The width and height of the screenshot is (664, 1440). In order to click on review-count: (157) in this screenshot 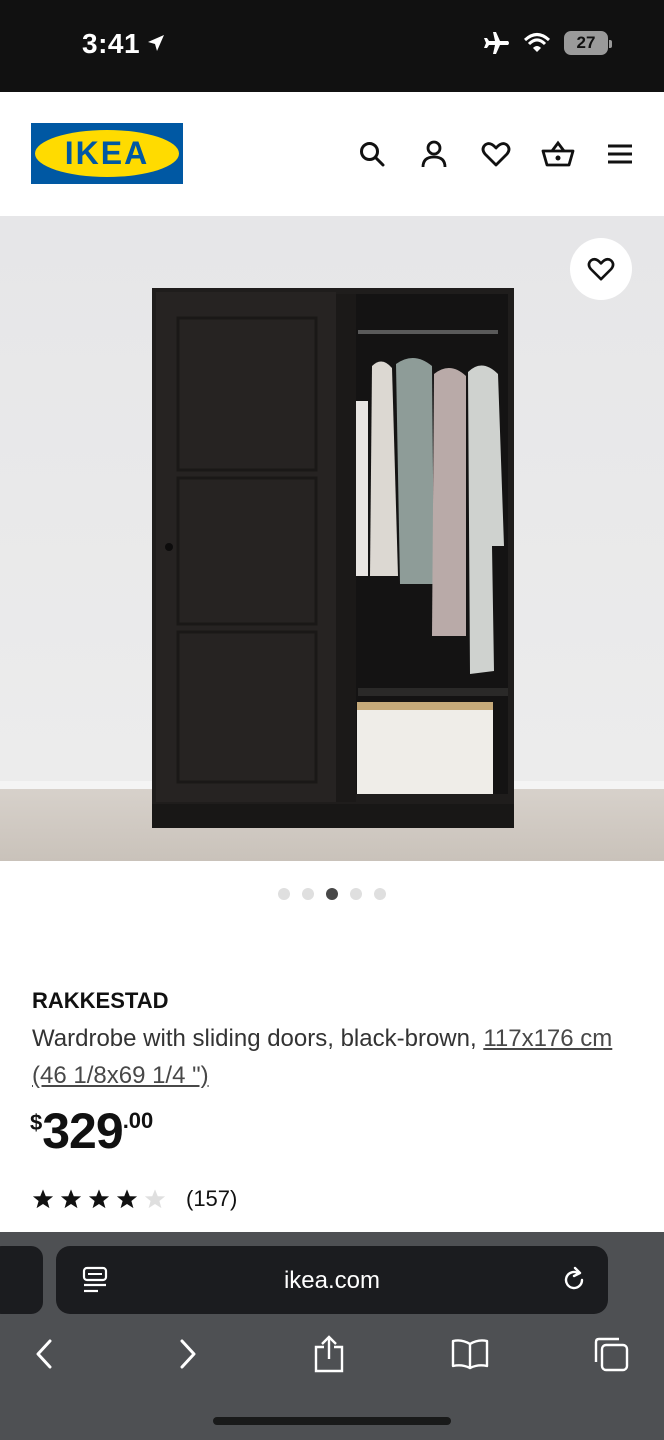, I will do `click(212, 1198)`.